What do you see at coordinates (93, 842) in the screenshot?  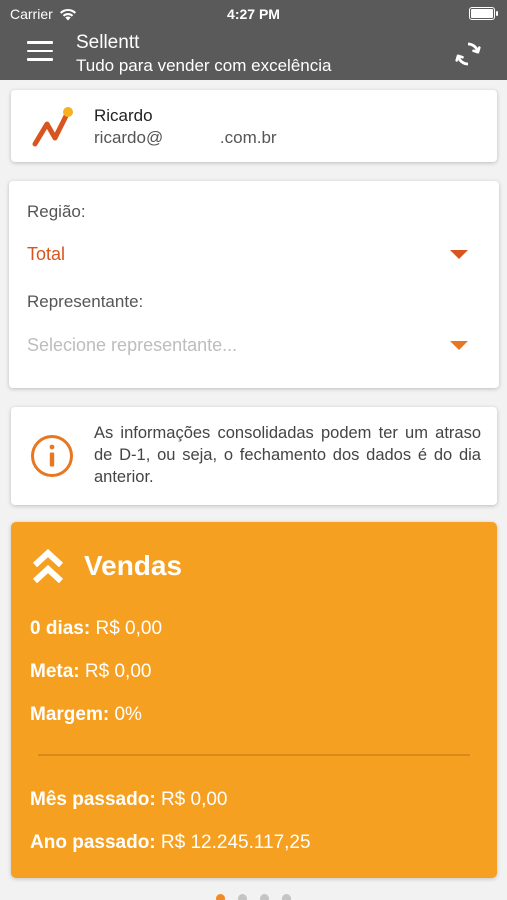 I see `sales-row-label: Ano passado:` at bounding box center [93, 842].